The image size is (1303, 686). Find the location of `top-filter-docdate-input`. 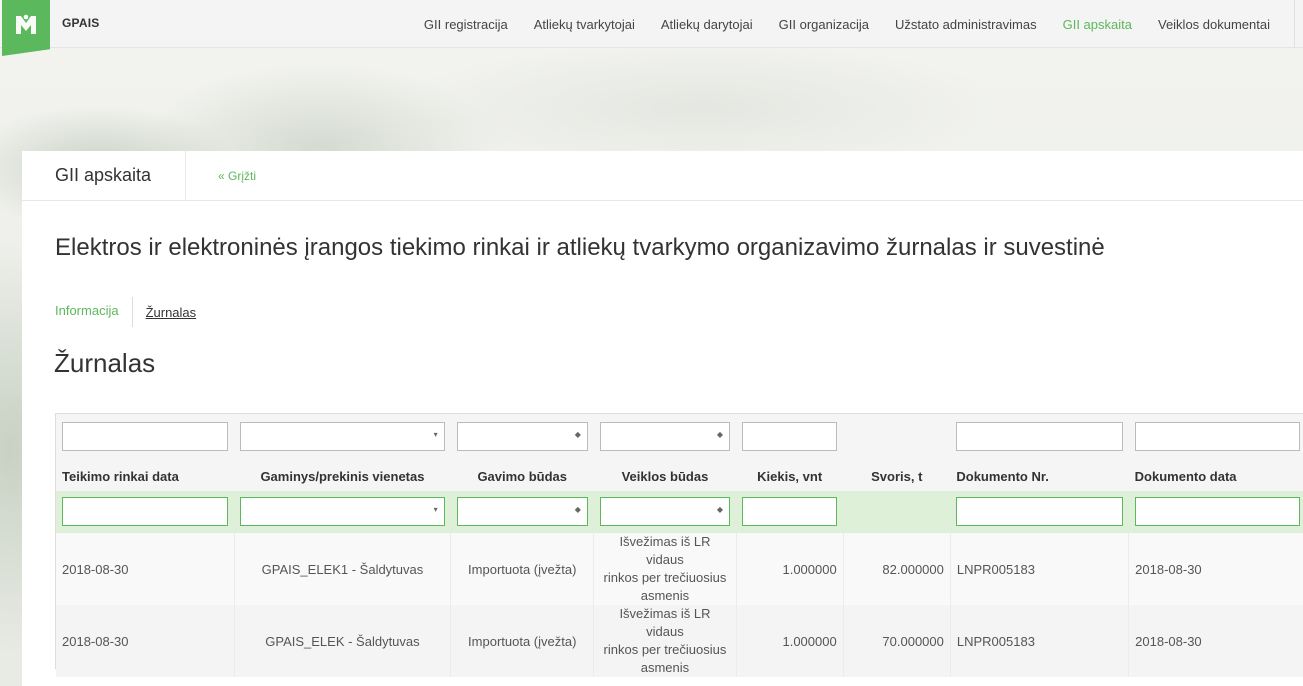

top-filter-docdate-input is located at coordinates (1217, 436).